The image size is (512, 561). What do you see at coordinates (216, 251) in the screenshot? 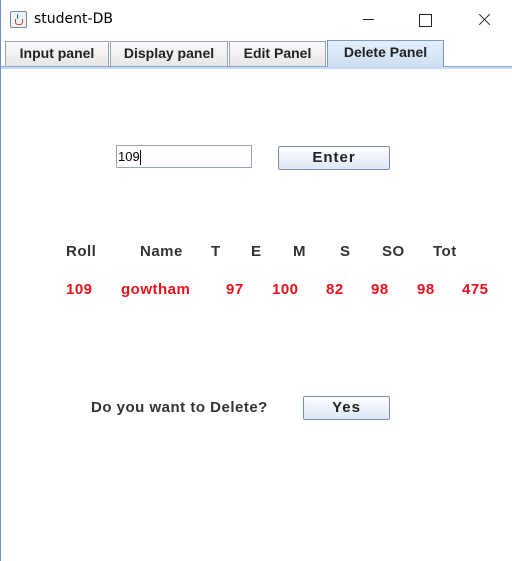
I see `header-t: T` at bounding box center [216, 251].